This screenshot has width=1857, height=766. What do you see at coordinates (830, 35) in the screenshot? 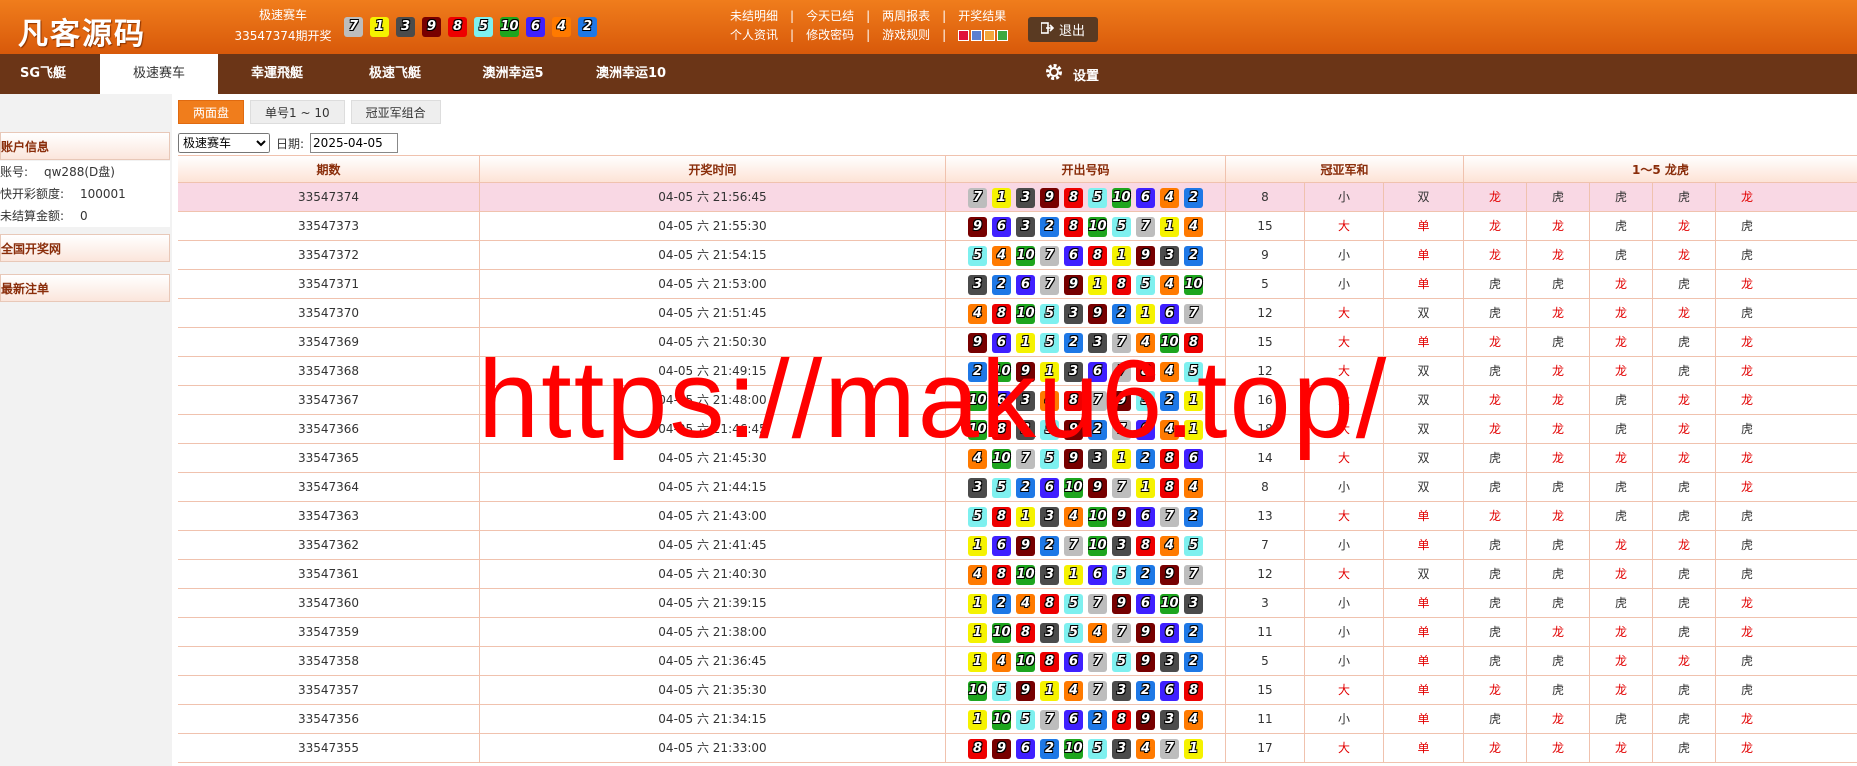
I see `top-link: 修改密码` at bounding box center [830, 35].